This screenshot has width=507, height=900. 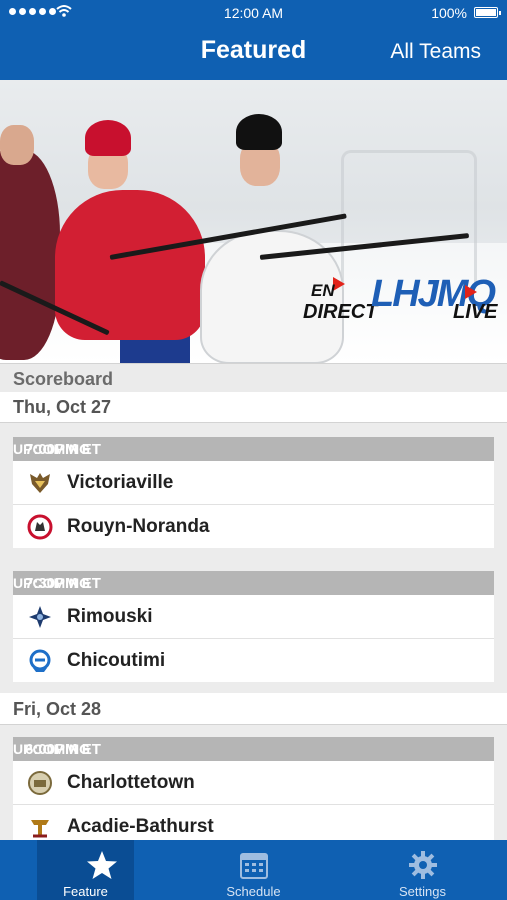 What do you see at coordinates (401, 302) in the screenshot?
I see `banner-logo: EN DIRECT LHJMQ LIVE` at bounding box center [401, 302].